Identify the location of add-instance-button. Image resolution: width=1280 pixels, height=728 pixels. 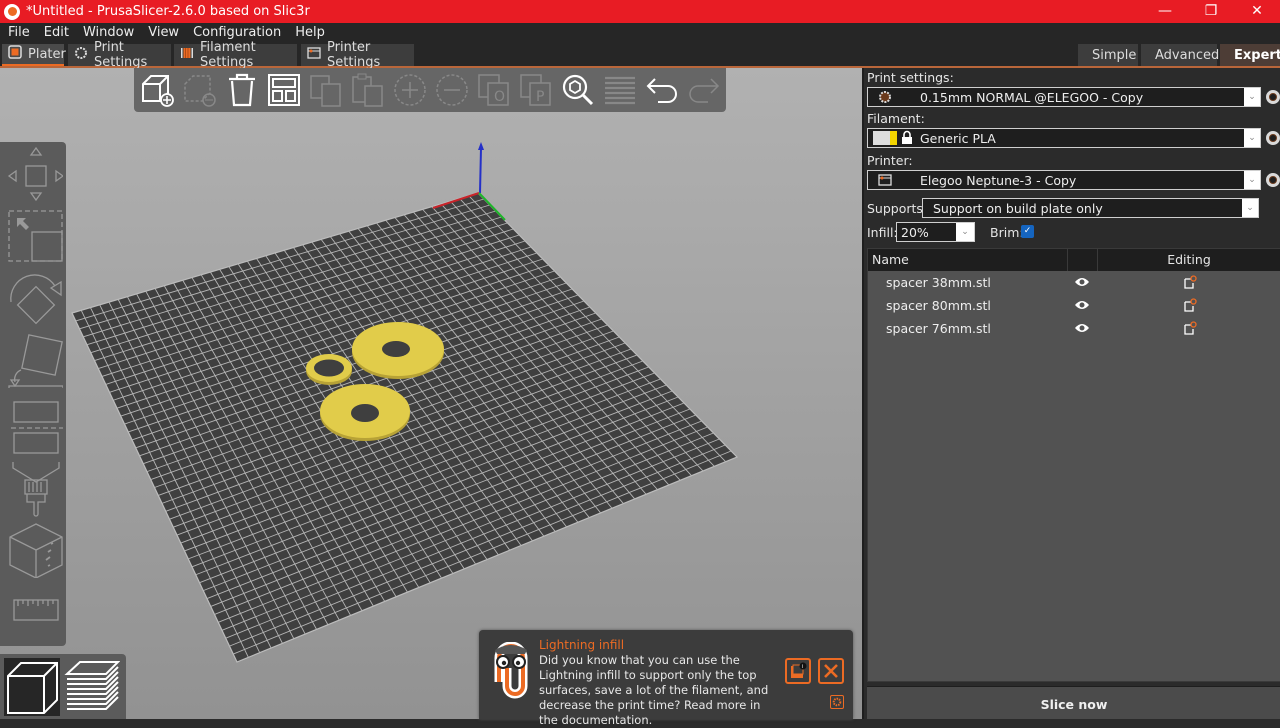
(410, 90).